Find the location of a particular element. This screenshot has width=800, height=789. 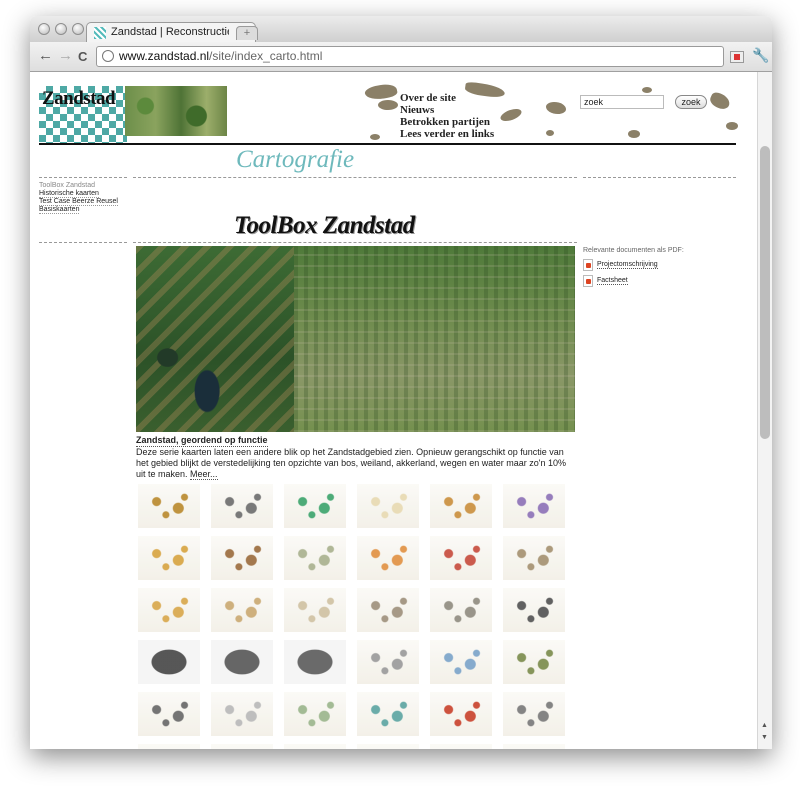

url-host: www.zandstad.nl is located at coordinates (164, 56).